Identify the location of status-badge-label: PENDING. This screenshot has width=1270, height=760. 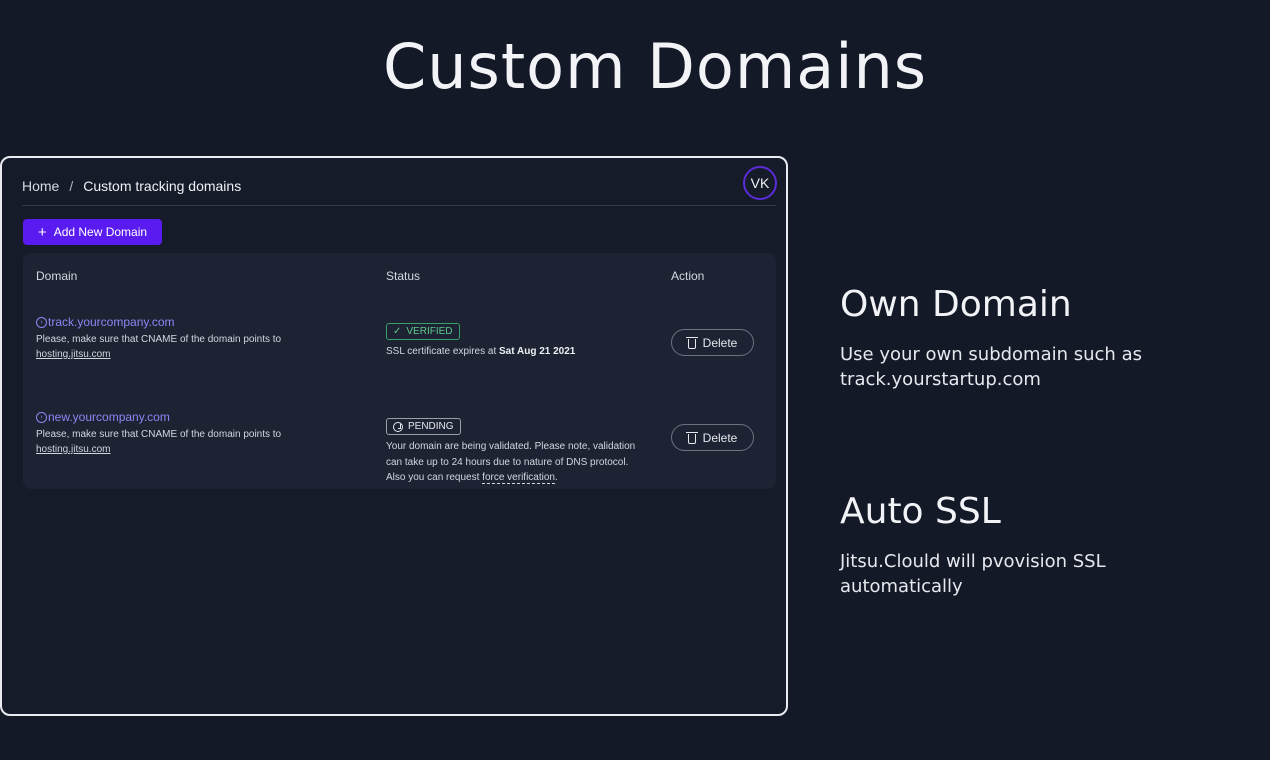
(431, 426).